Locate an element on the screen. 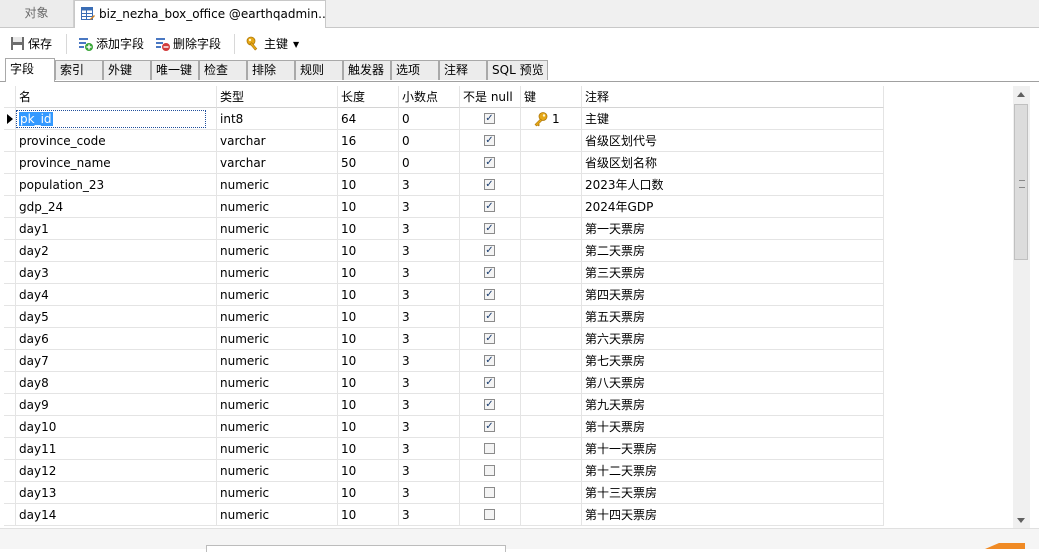 The image size is (1039, 552). cell-length: 64 is located at coordinates (368, 119).